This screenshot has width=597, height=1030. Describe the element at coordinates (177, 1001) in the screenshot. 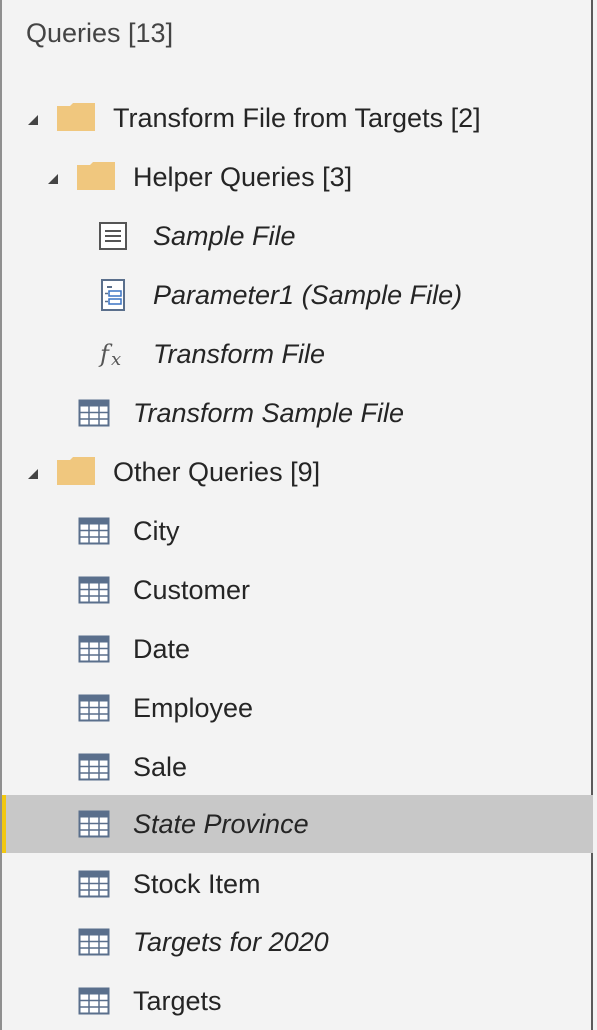

I see `query-label: Targets` at that location.